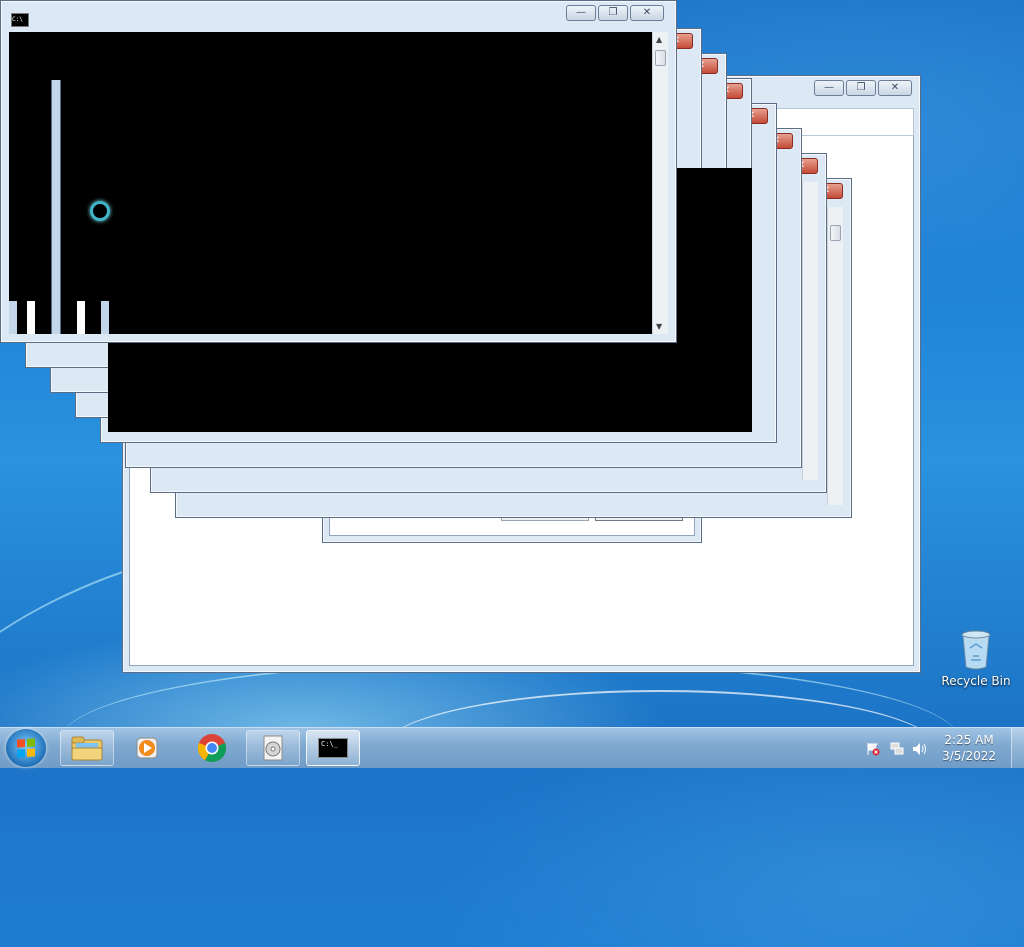  Describe the element at coordinates (100, 211) in the screenshot. I see `busy-cursor-icon` at that location.